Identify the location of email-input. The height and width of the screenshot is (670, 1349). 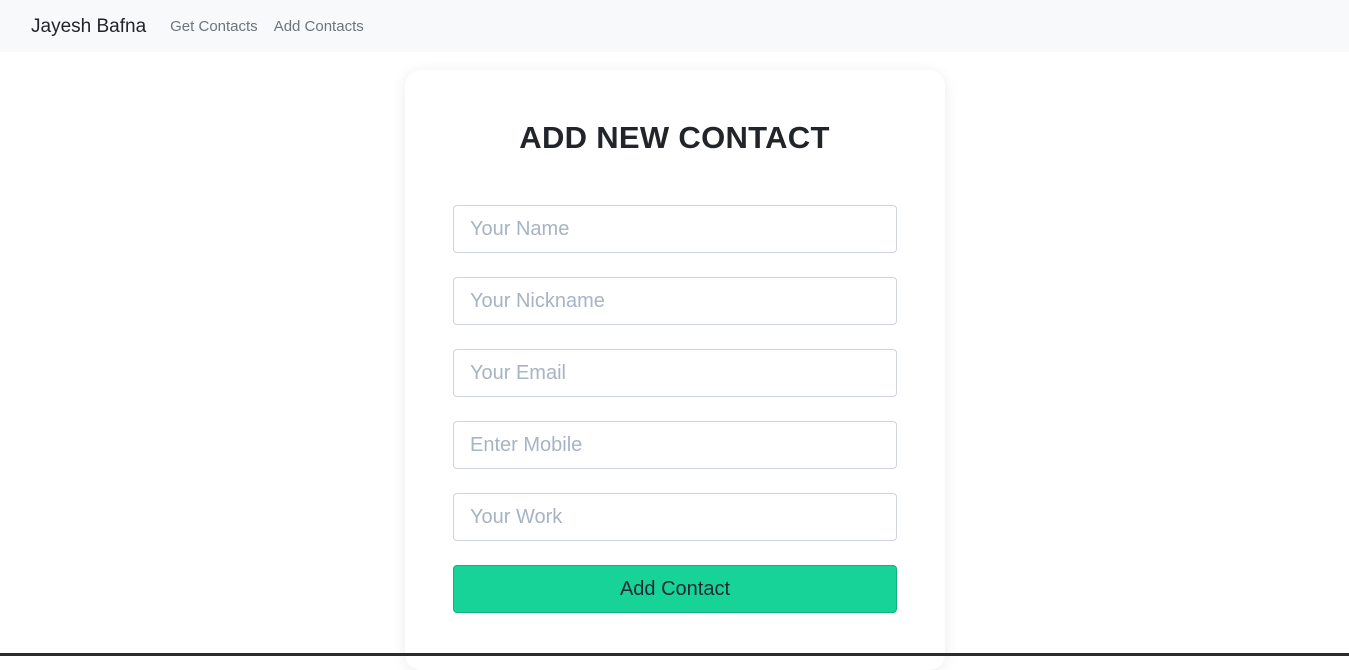
(675, 373).